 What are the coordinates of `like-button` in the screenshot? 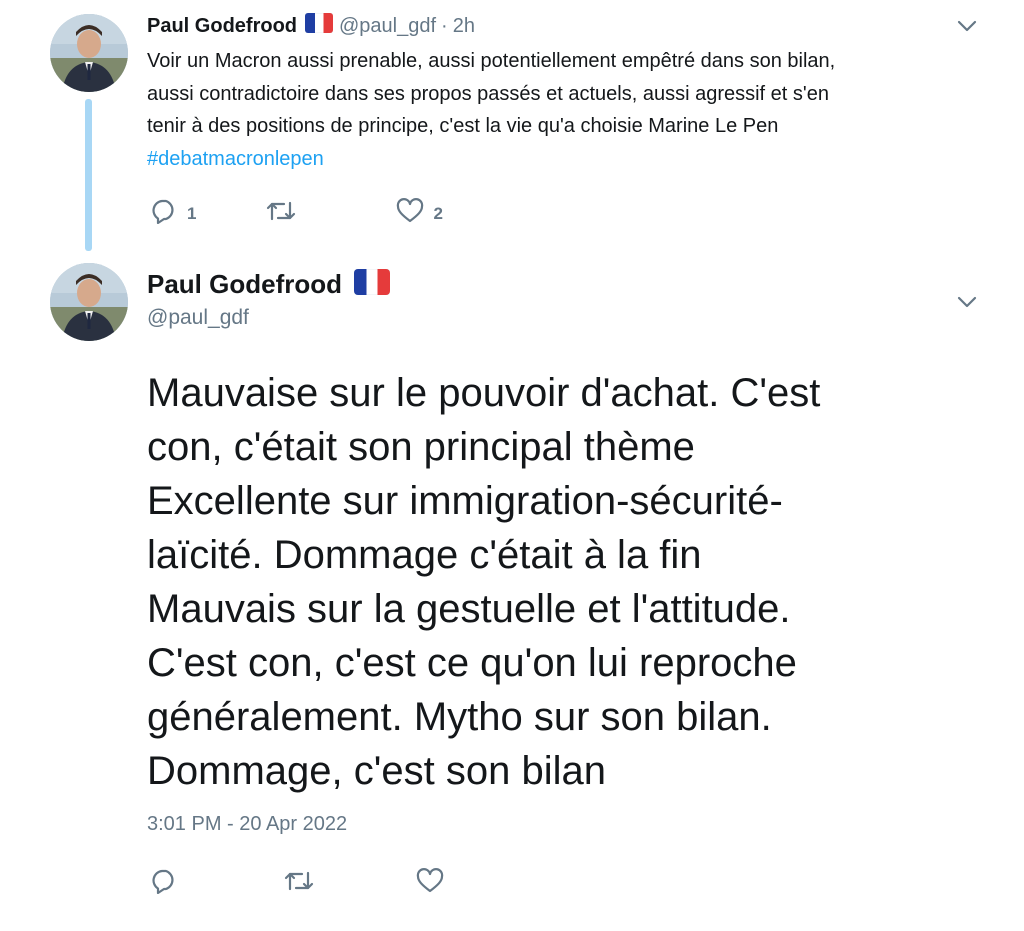 It's located at (430, 883).